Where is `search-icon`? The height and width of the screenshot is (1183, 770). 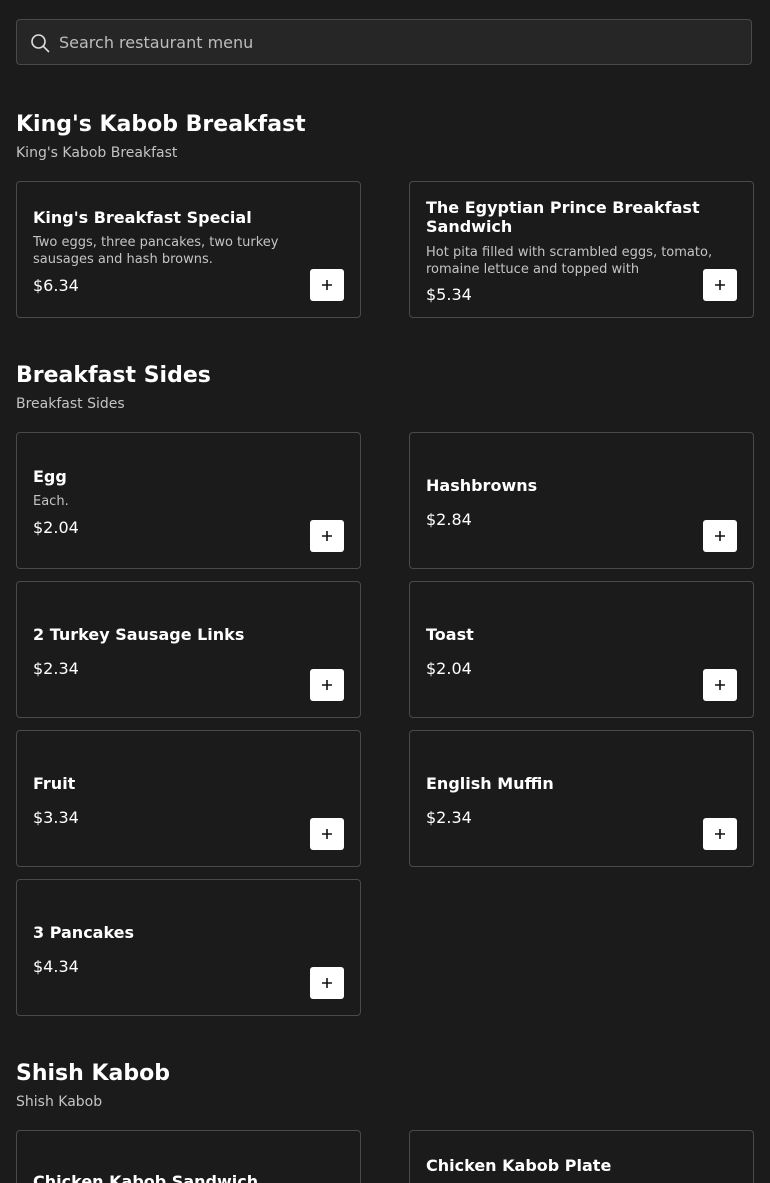 search-icon is located at coordinates (40, 43).